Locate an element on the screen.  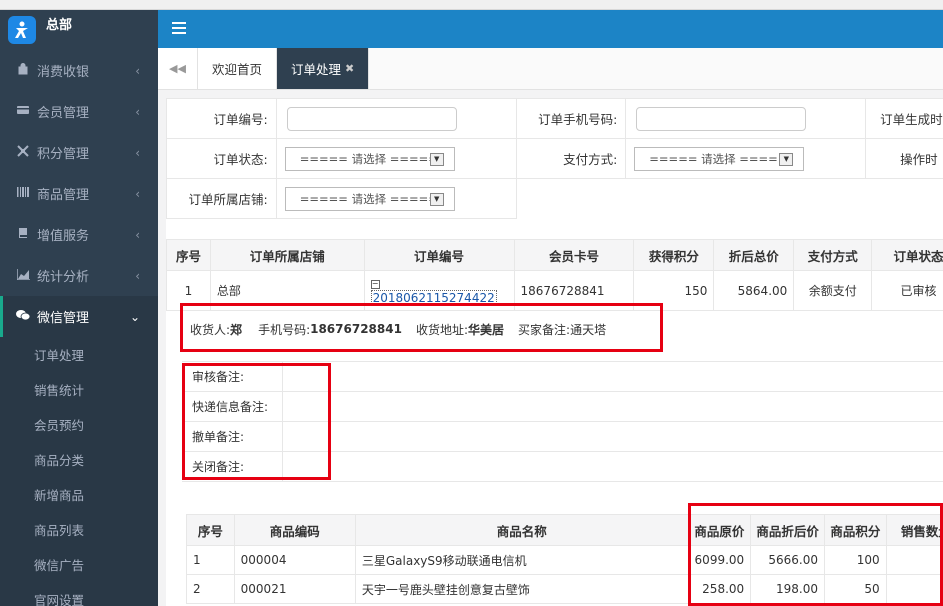
orders-header-row: 序号 订单所属店铺 订单编号 会员卡号 获得积分 折后总价 支付方式 订单状态 is located at coordinates (554, 255).